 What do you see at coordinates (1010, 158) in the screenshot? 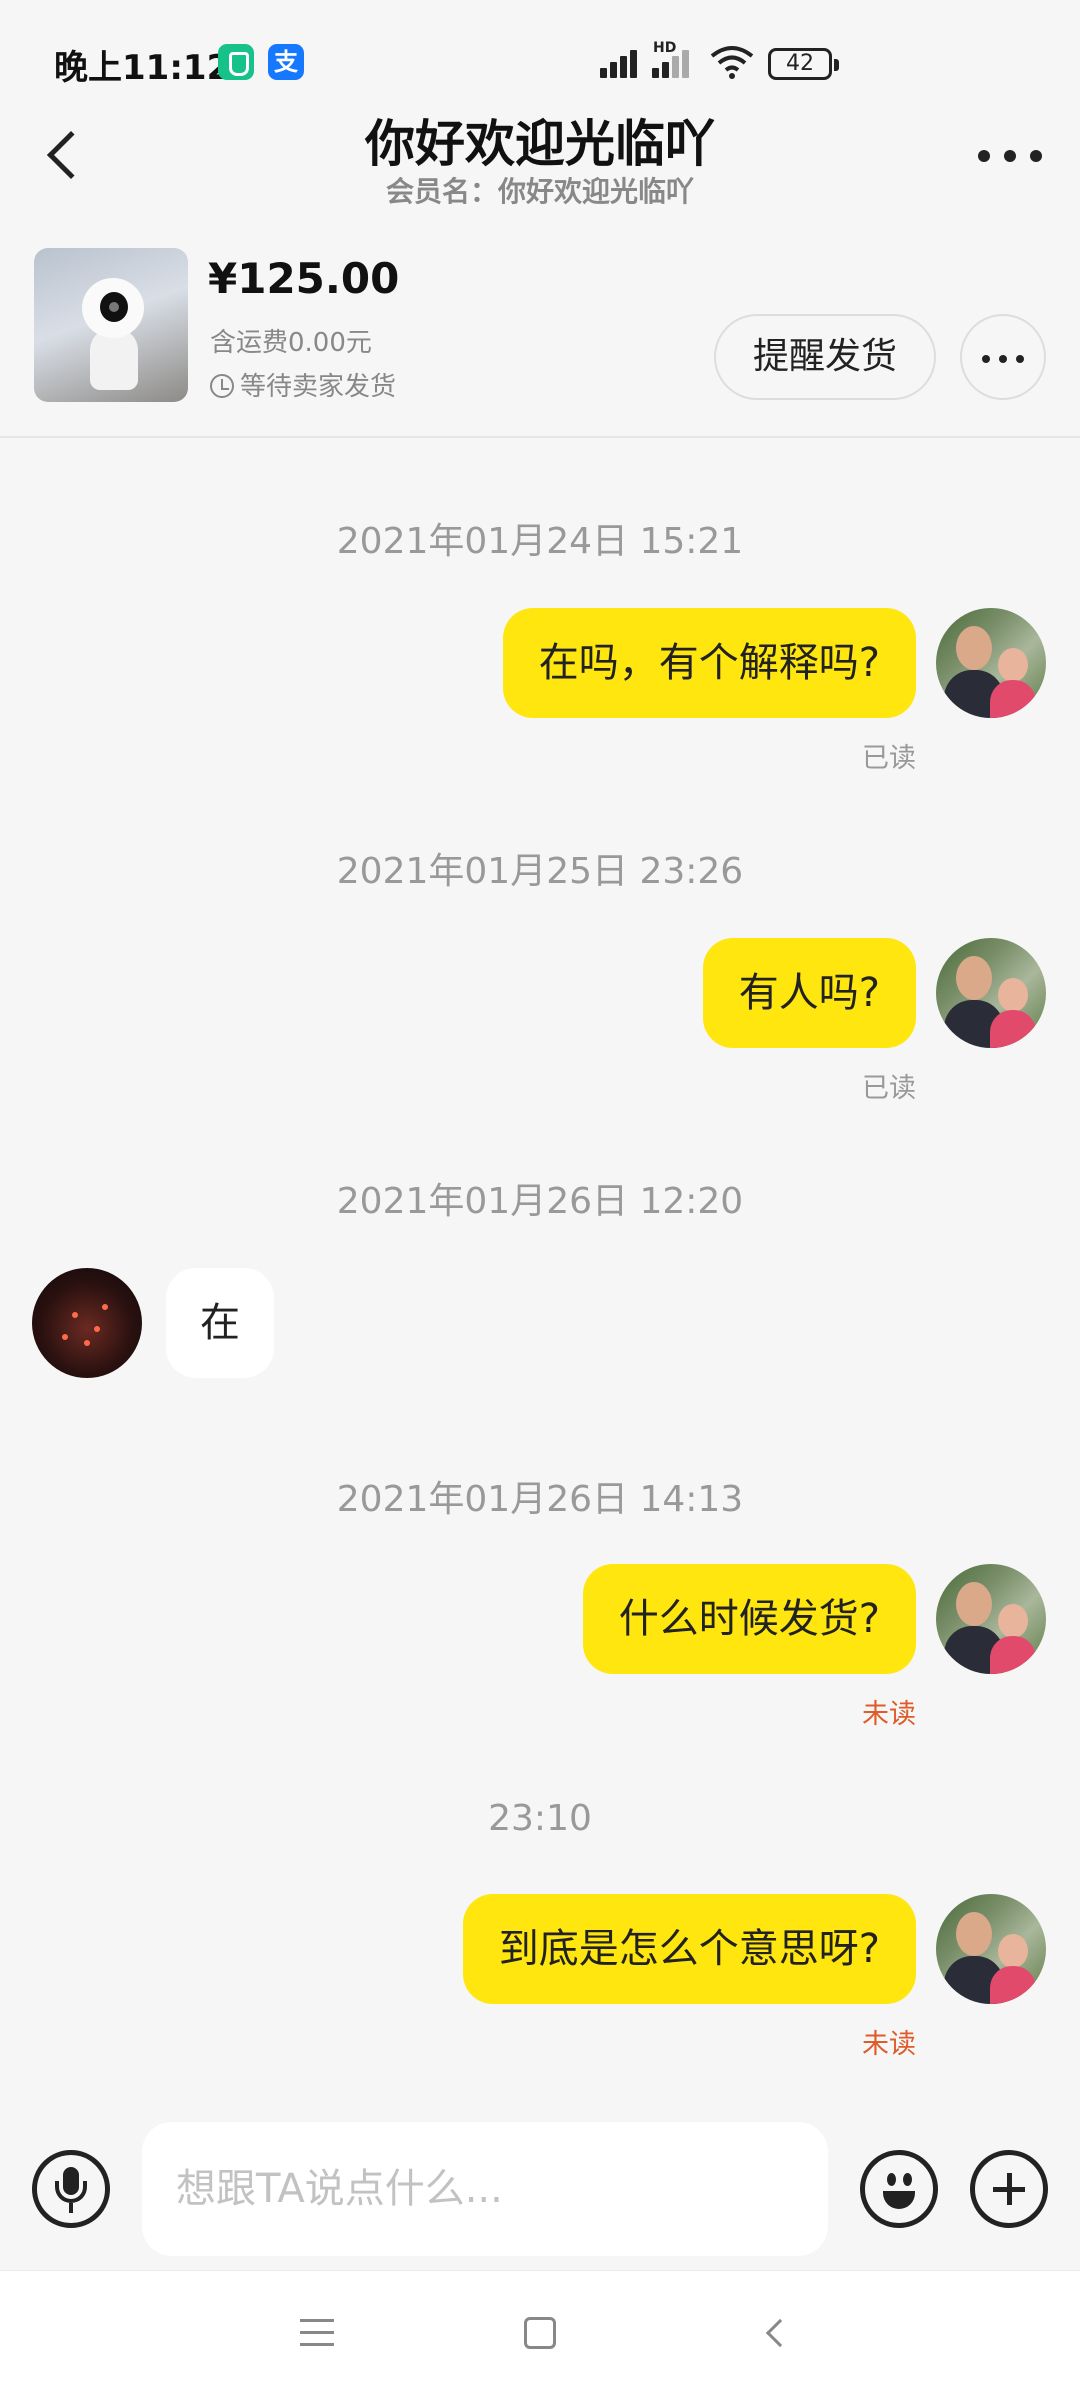
I see `more-dots-icon` at bounding box center [1010, 158].